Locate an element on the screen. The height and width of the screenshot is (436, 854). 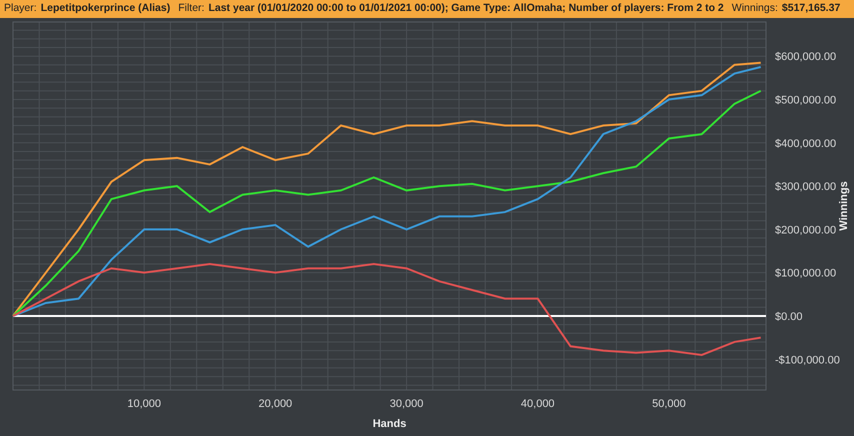
x-tick-label: 20,000 is located at coordinates (275, 404).